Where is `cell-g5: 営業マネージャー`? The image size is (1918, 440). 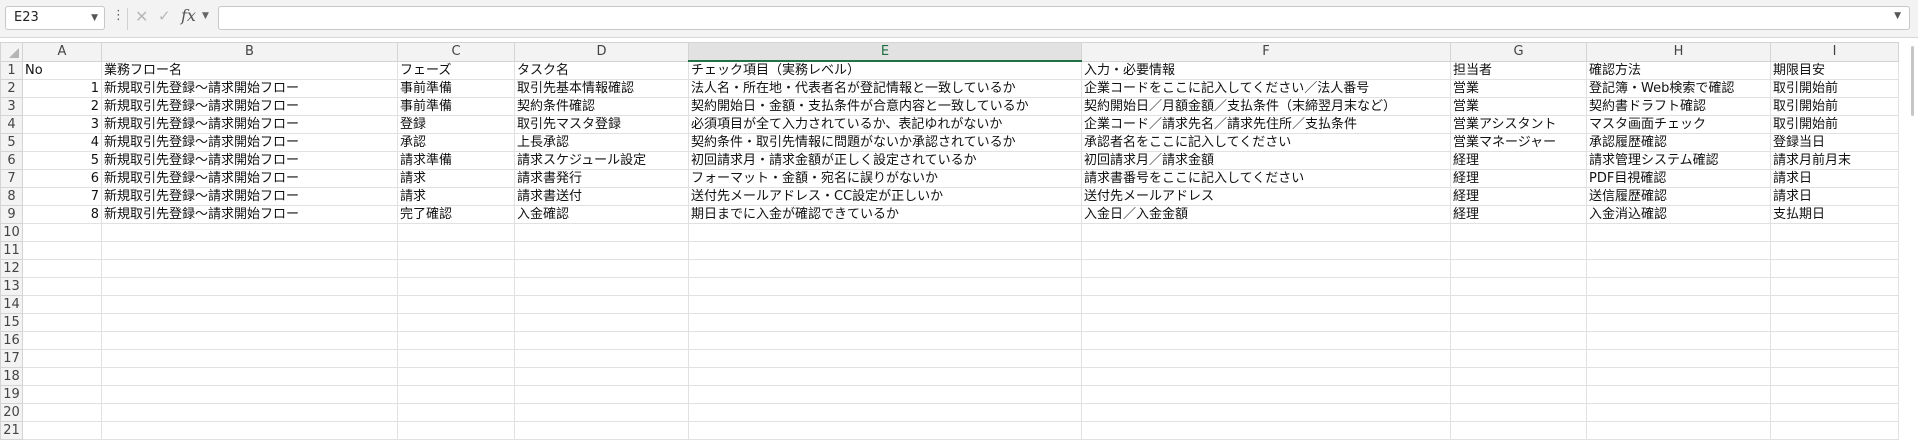 cell-g5: 営業マネージャー is located at coordinates (1518, 142).